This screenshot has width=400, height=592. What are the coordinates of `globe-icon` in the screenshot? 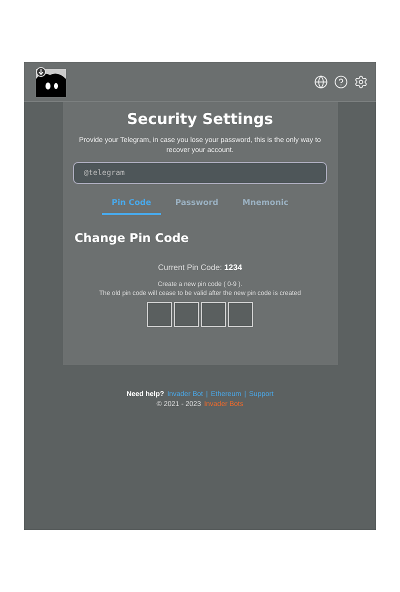 It's located at (321, 81).